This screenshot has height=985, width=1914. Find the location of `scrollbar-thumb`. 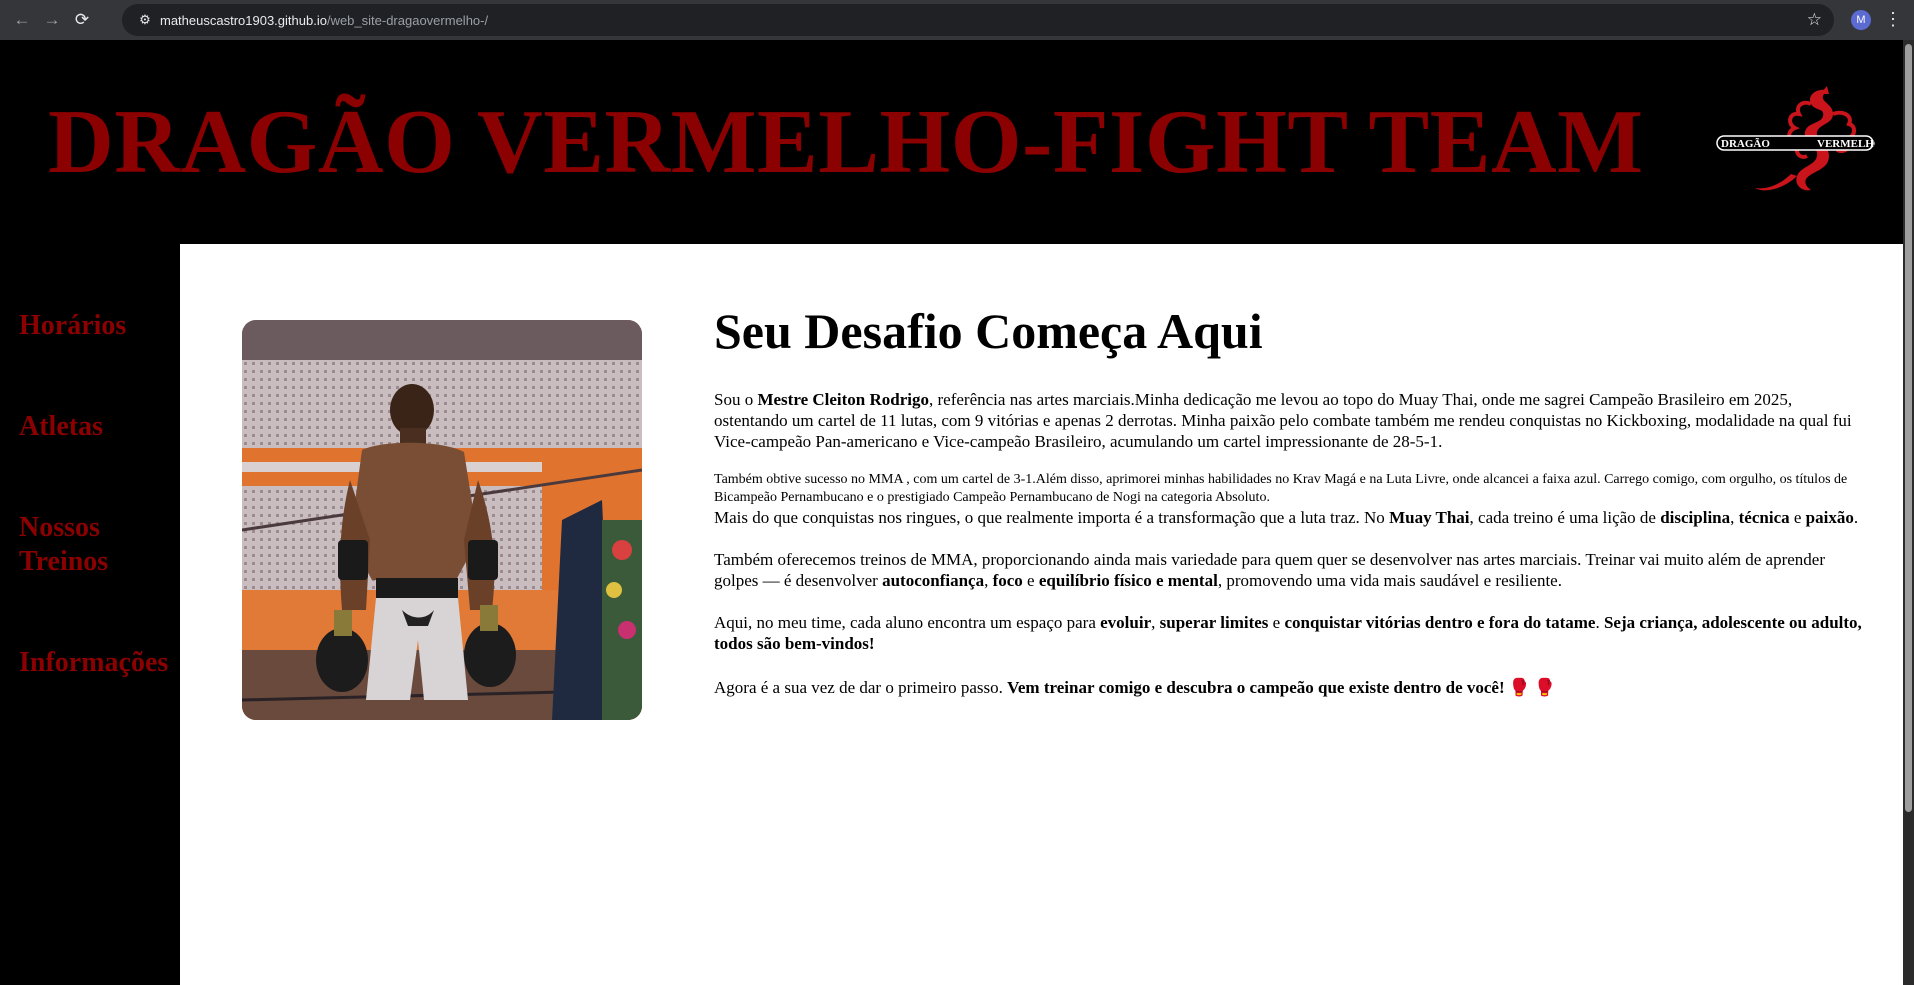

scrollbar-thumb is located at coordinates (1908, 428).